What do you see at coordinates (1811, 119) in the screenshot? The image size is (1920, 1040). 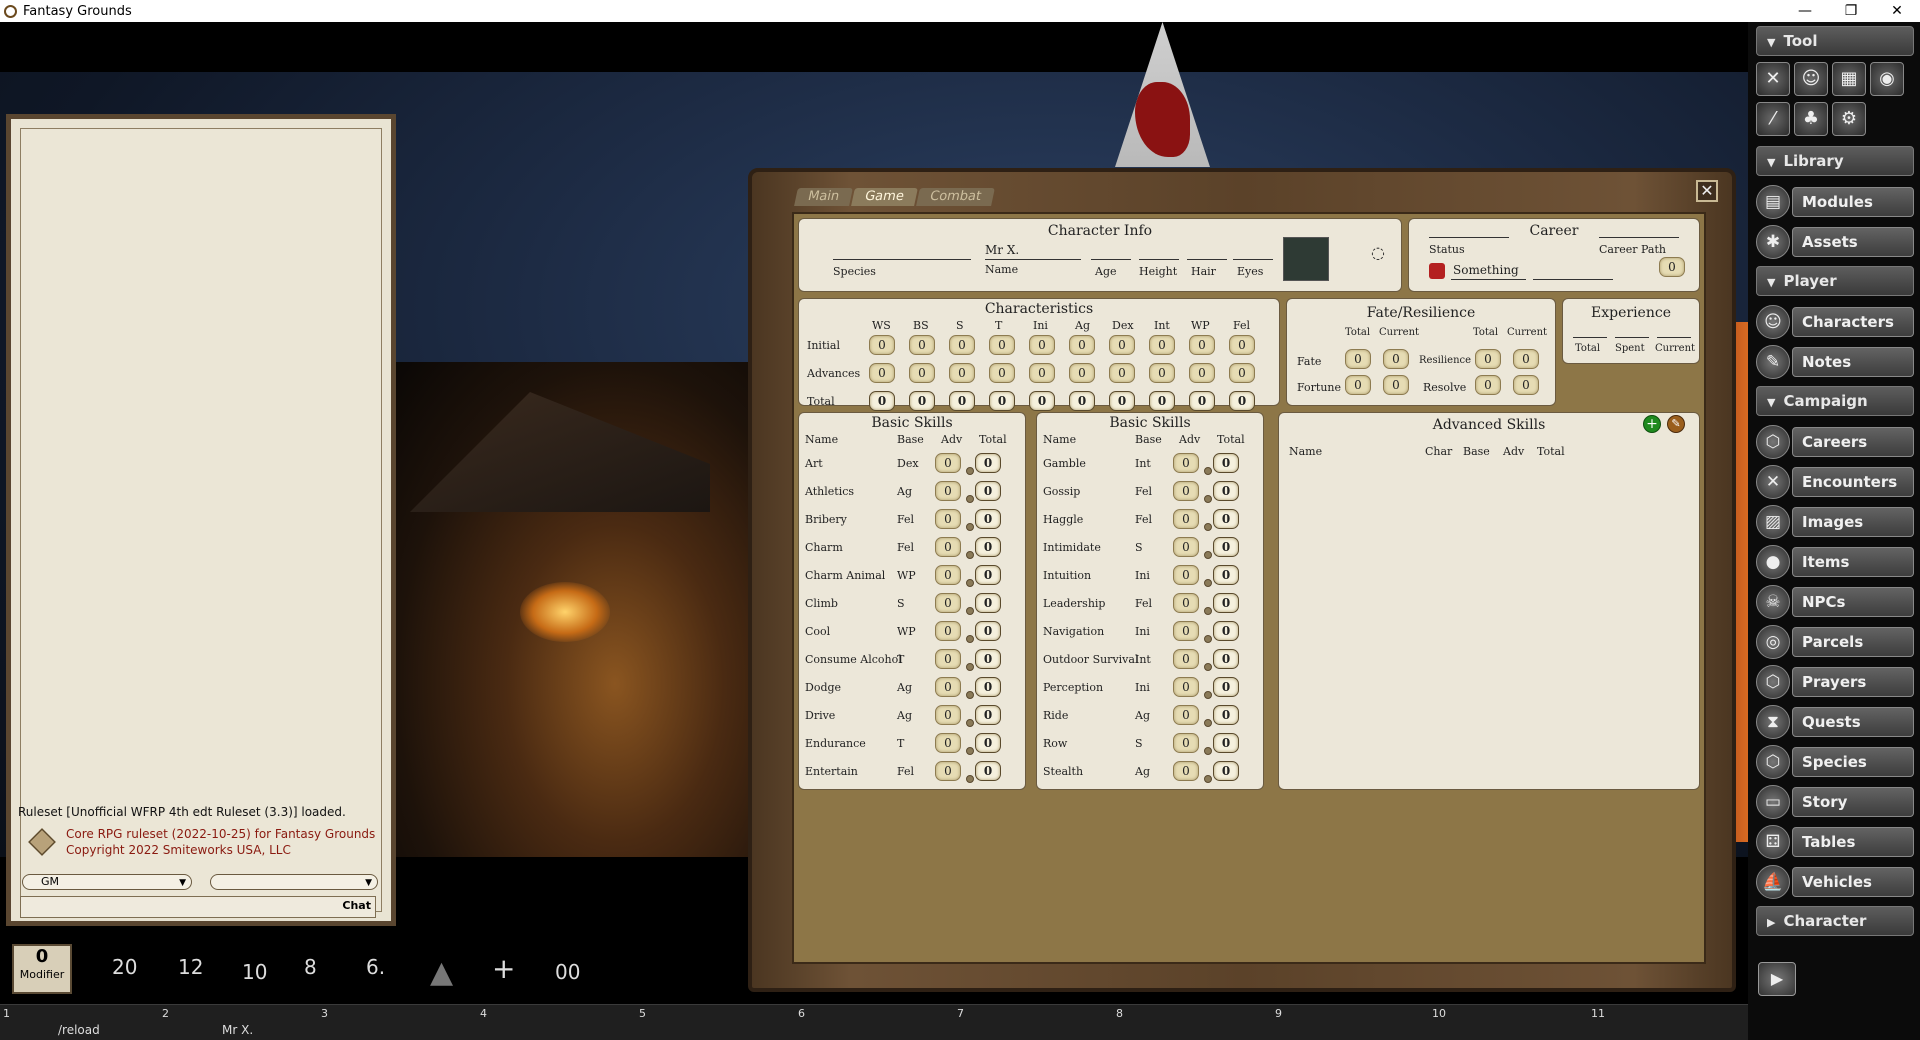 I see `combat-tracker-icon: ♣` at bounding box center [1811, 119].